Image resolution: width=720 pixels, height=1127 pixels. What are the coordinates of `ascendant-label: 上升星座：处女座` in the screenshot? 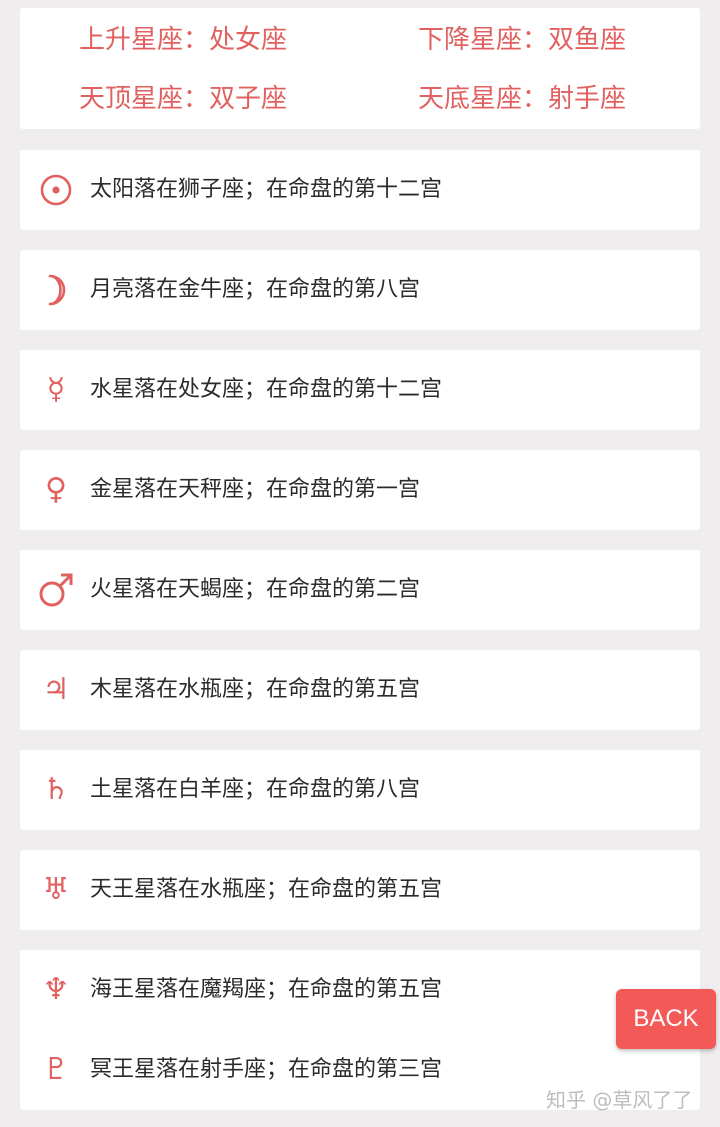 It's located at (183, 40).